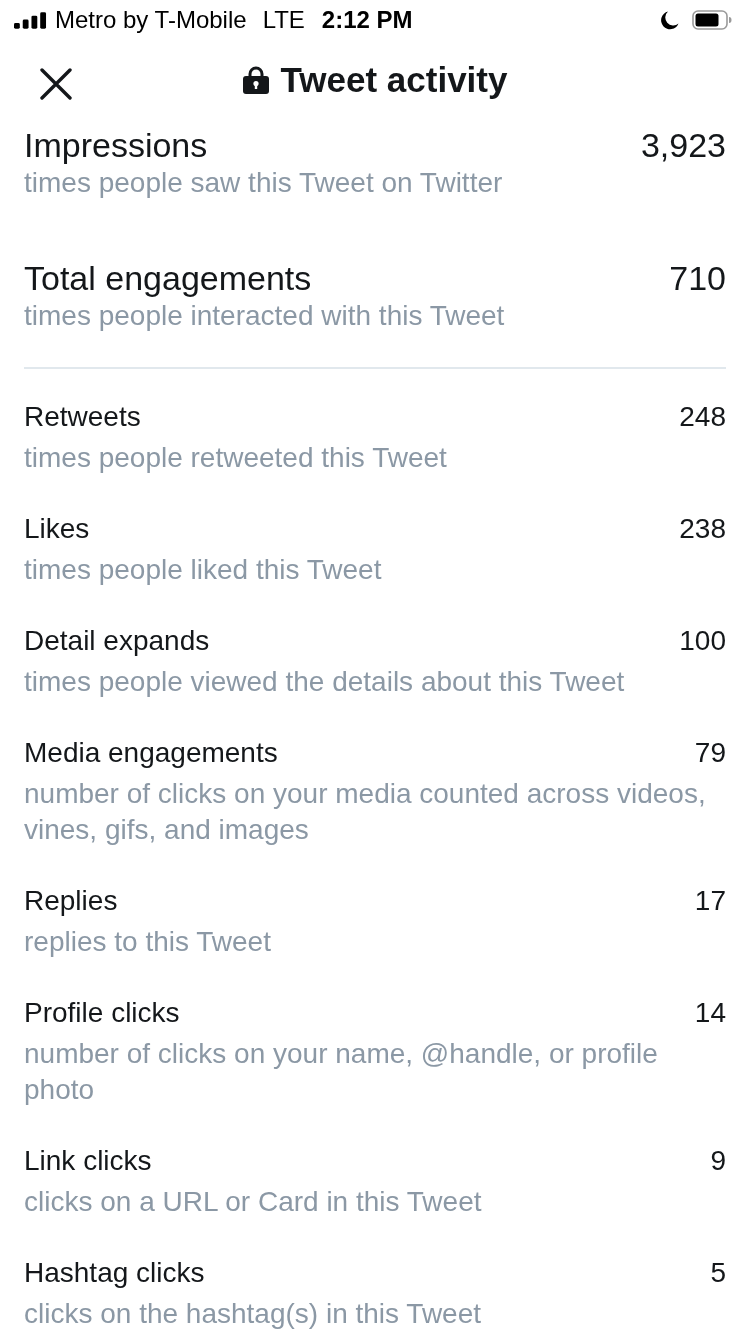 This screenshot has width=750, height=1334. What do you see at coordinates (710, 901) in the screenshot?
I see `metric-value: 17` at bounding box center [710, 901].